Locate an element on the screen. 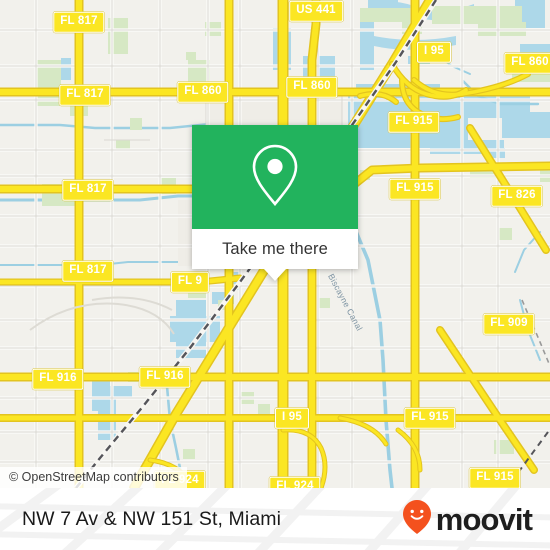  callout-footer: Take me there is located at coordinates (275, 255).